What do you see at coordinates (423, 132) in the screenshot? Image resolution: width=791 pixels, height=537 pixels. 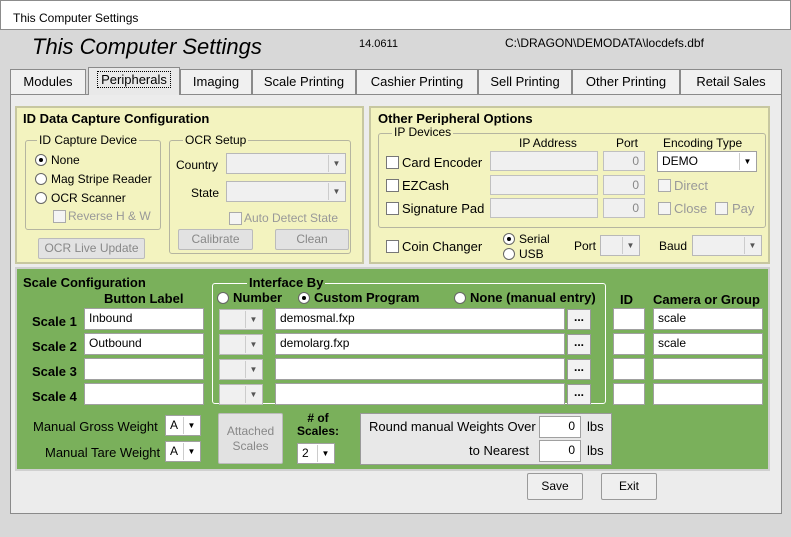 I see `ip-devices-label: IP Devices` at bounding box center [423, 132].